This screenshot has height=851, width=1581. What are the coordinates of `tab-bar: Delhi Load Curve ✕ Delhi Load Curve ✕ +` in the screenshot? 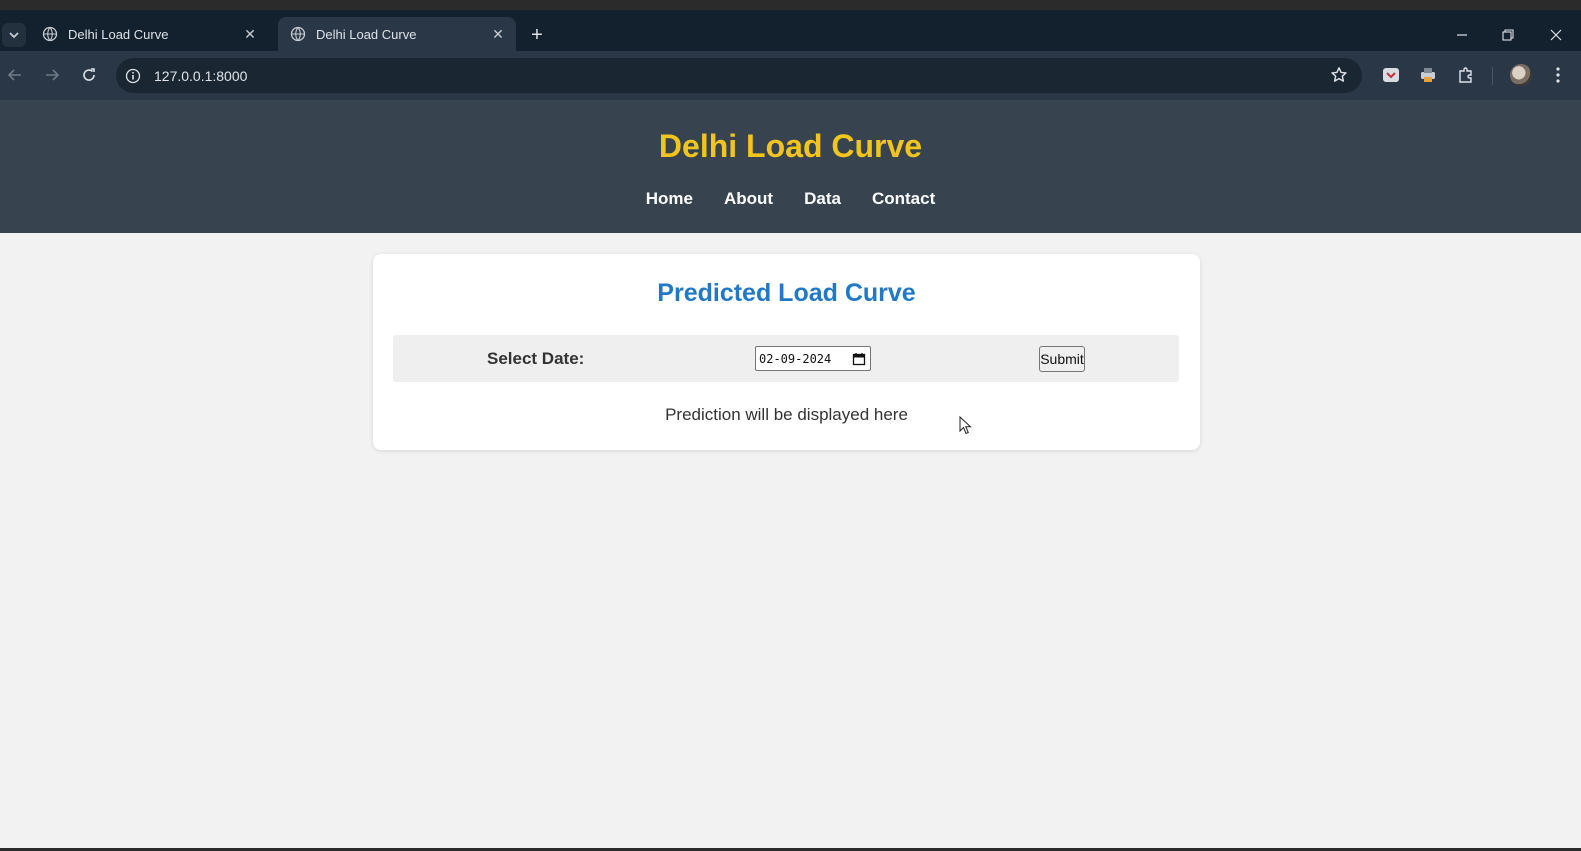 It's located at (790, 30).